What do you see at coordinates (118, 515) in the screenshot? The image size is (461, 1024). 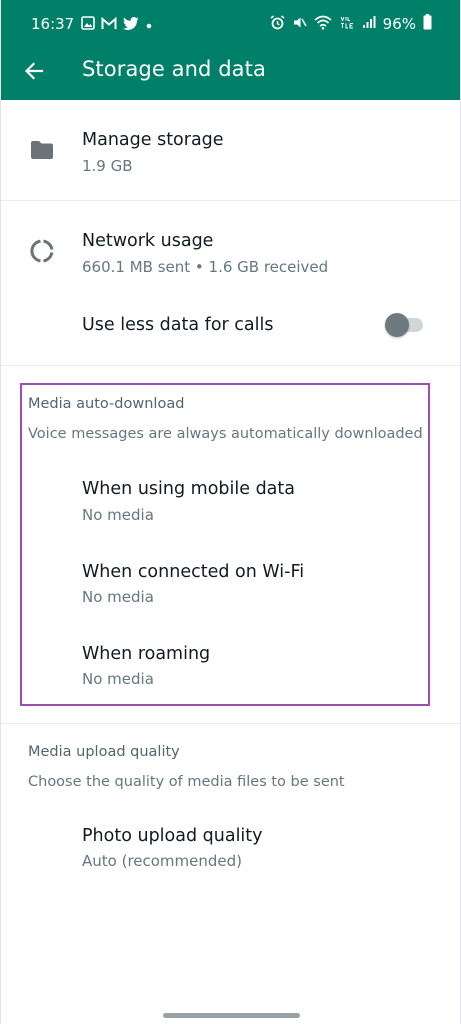 I see `mobile-data-value: No media` at bounding box center [118, 515].